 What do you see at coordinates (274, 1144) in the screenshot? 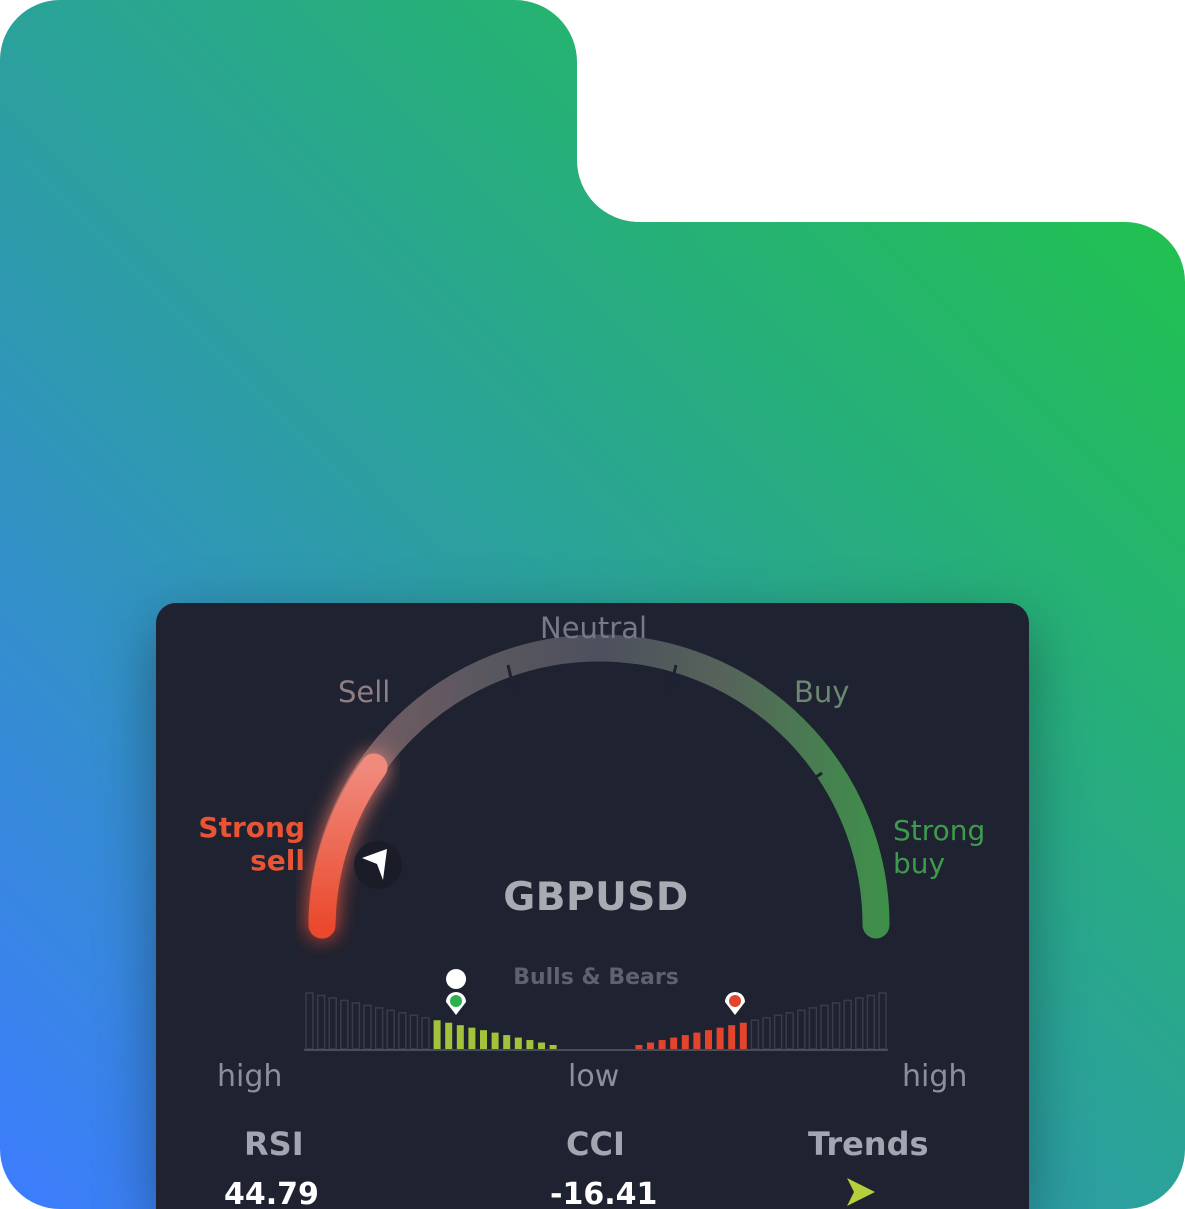
I see `rsi-label: RSI` at bounding box center [274, 1144].